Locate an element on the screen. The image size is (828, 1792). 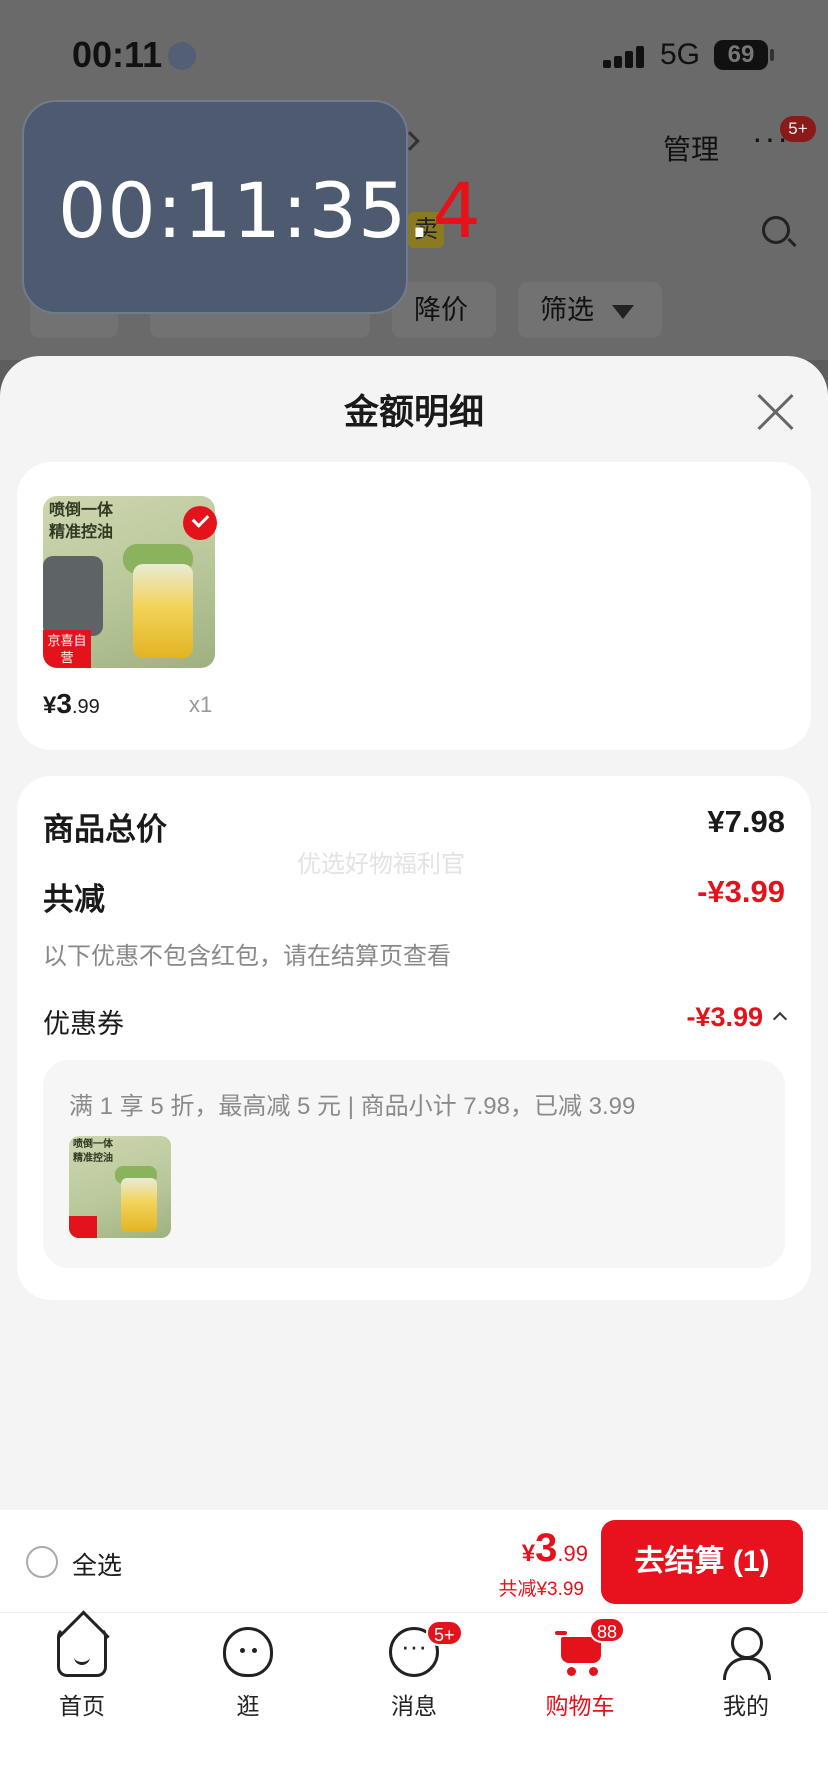
total-symbol: ¥ is located at coordinates (528, 1553).